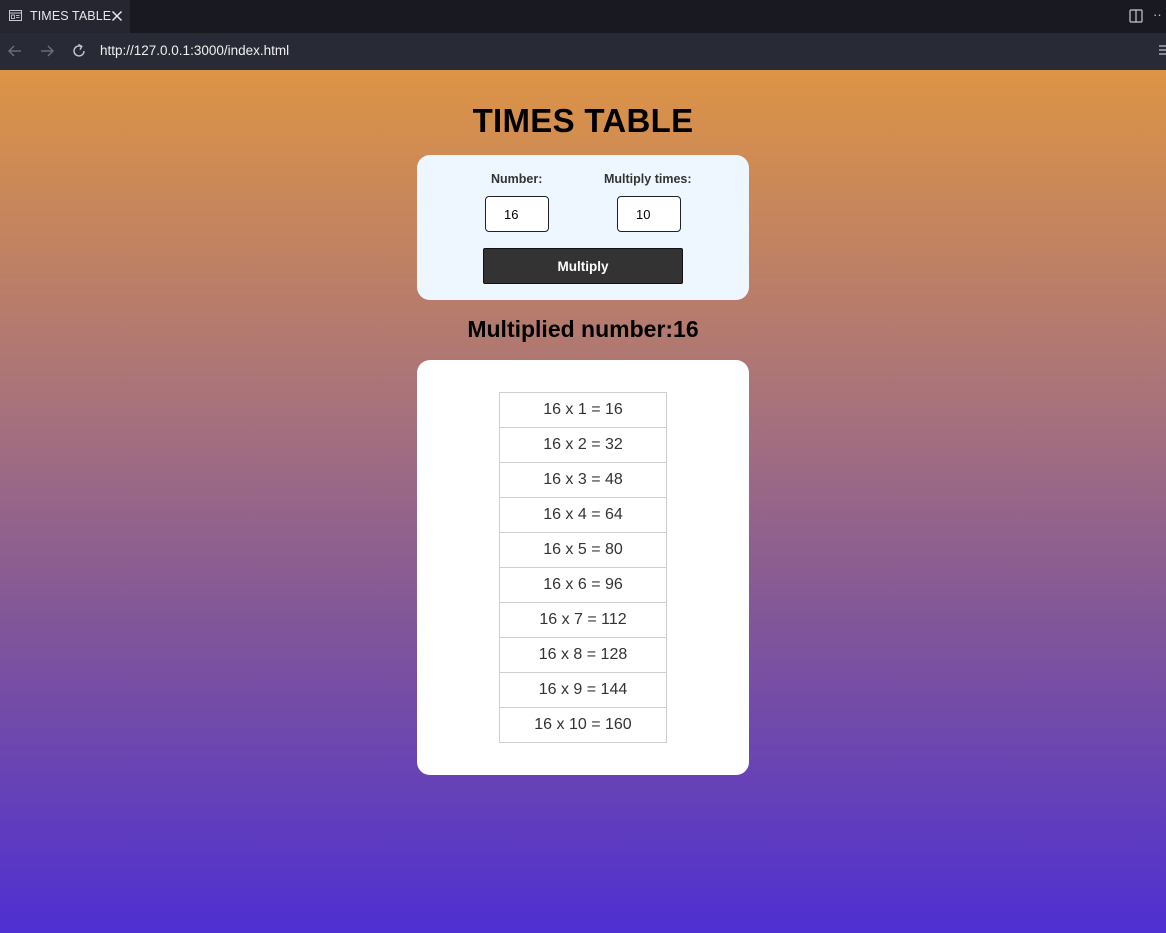 The height and width of the screenshot is (933, 1166). Describe the element at coordinates (648, 179) in the screenshot. I see `multiply-times-label: Multiply times:` at that location.